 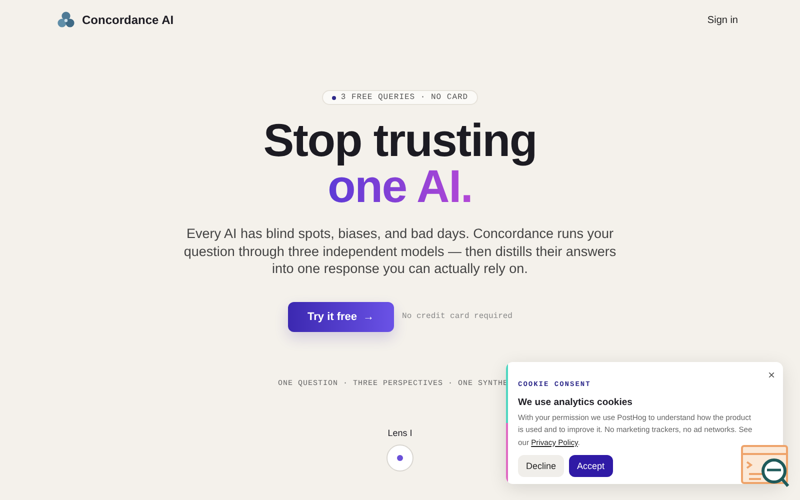 I want to click on logo-icon, so click(x=66, y=20).